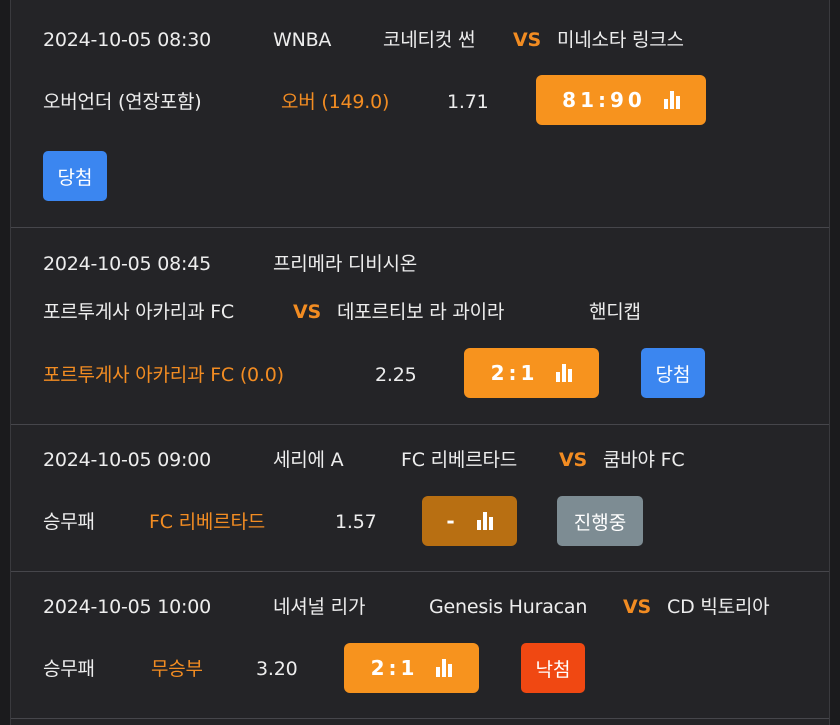 This screenshot has width=840, height=725. I want to click on league-name: 프리메라 디비시온, so click(345, 264).